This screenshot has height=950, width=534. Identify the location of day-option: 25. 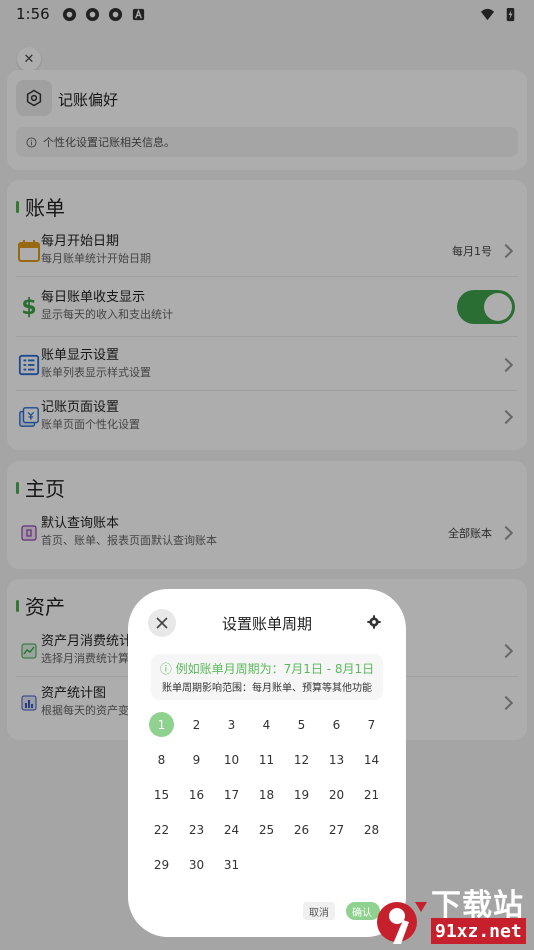
(266, 829).